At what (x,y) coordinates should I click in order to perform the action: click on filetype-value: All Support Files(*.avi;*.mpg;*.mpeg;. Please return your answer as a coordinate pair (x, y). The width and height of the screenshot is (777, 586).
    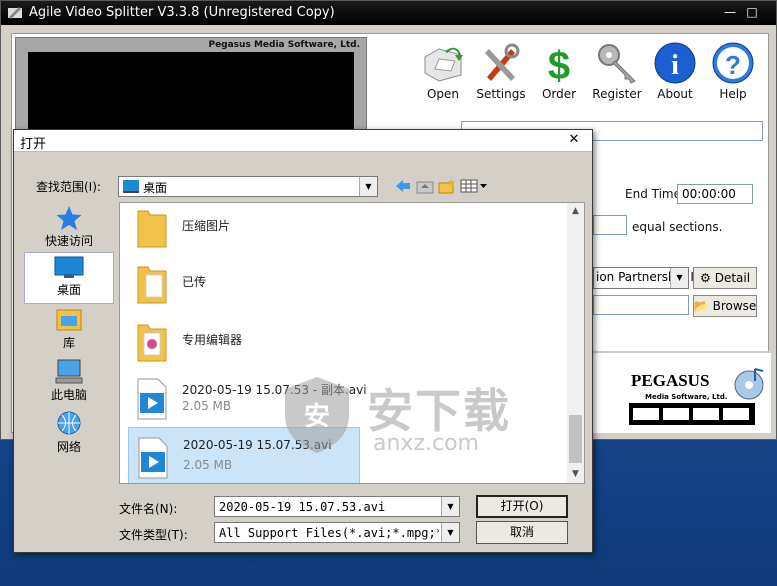
    Looking at the image, I should click on (329, 533).